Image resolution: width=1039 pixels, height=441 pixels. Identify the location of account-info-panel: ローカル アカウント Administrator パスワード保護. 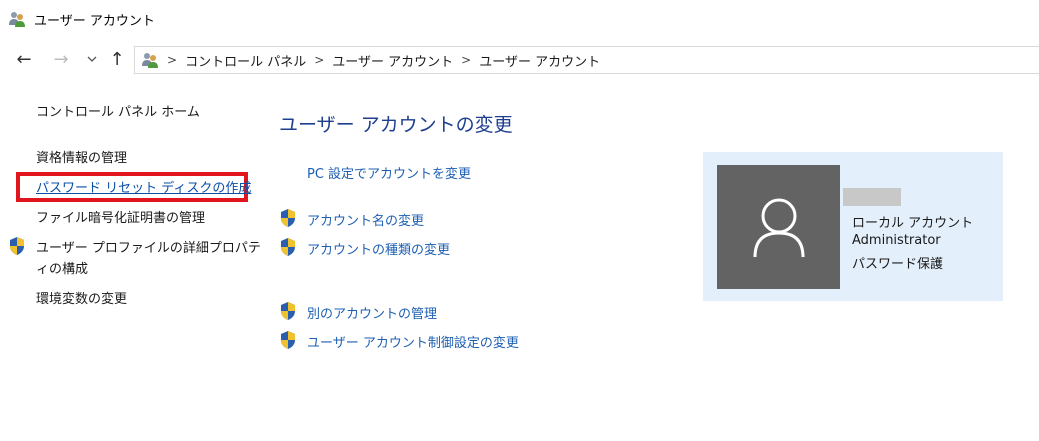
(853, 226).